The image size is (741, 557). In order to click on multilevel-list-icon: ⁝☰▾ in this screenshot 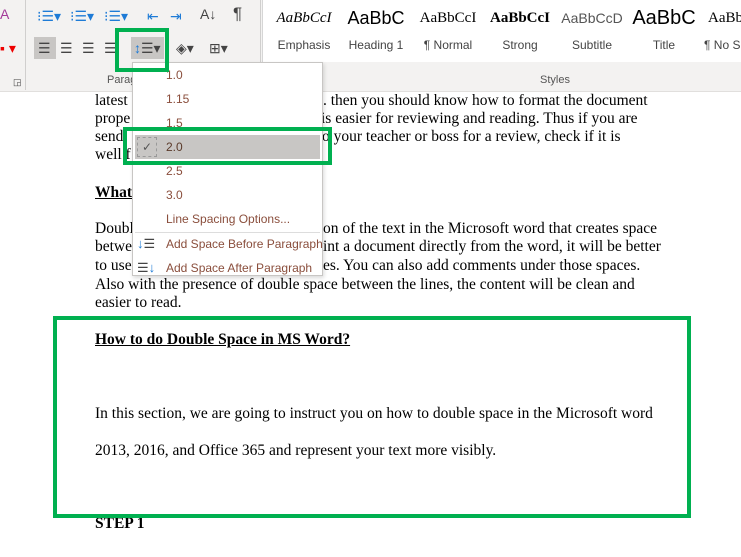, I will do `click(116, 16)`.